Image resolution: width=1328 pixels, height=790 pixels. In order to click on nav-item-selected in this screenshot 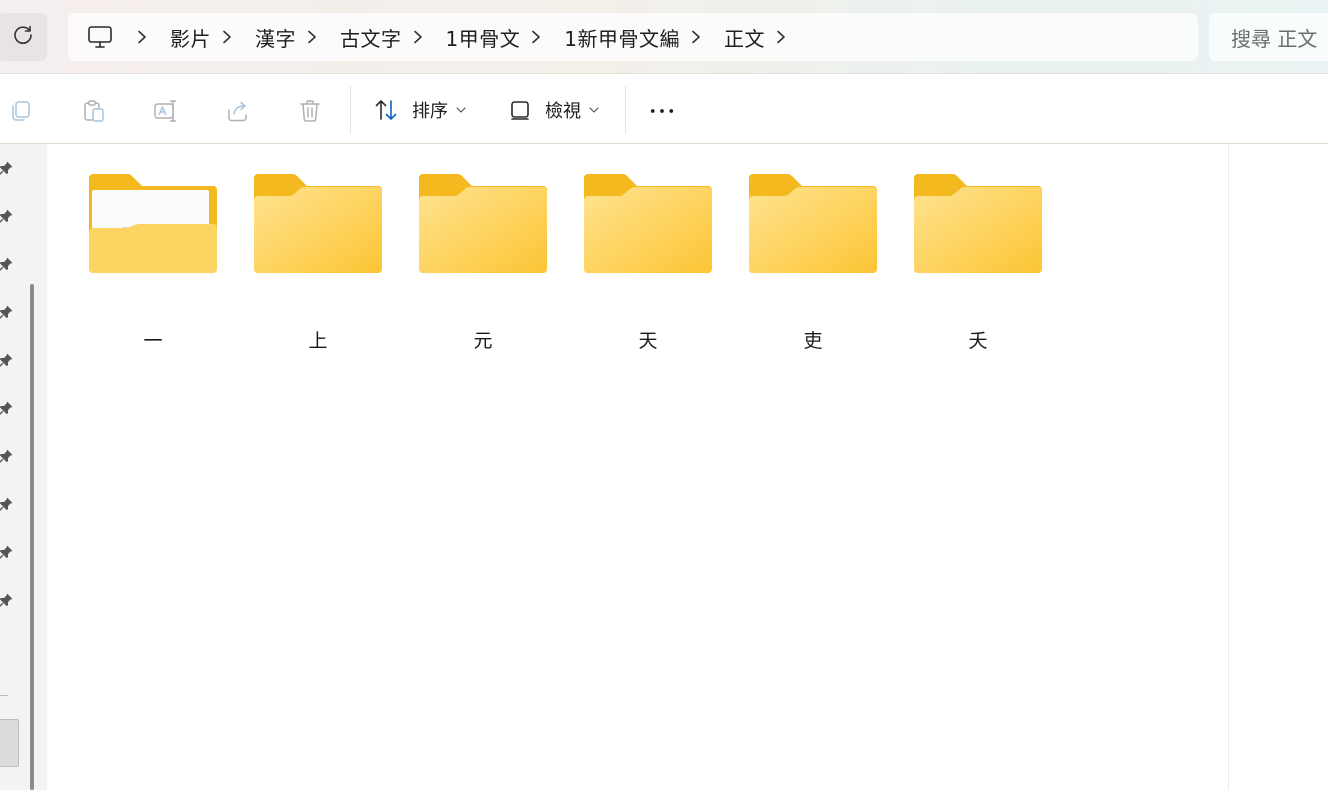, I will do `click(9, 743)`.